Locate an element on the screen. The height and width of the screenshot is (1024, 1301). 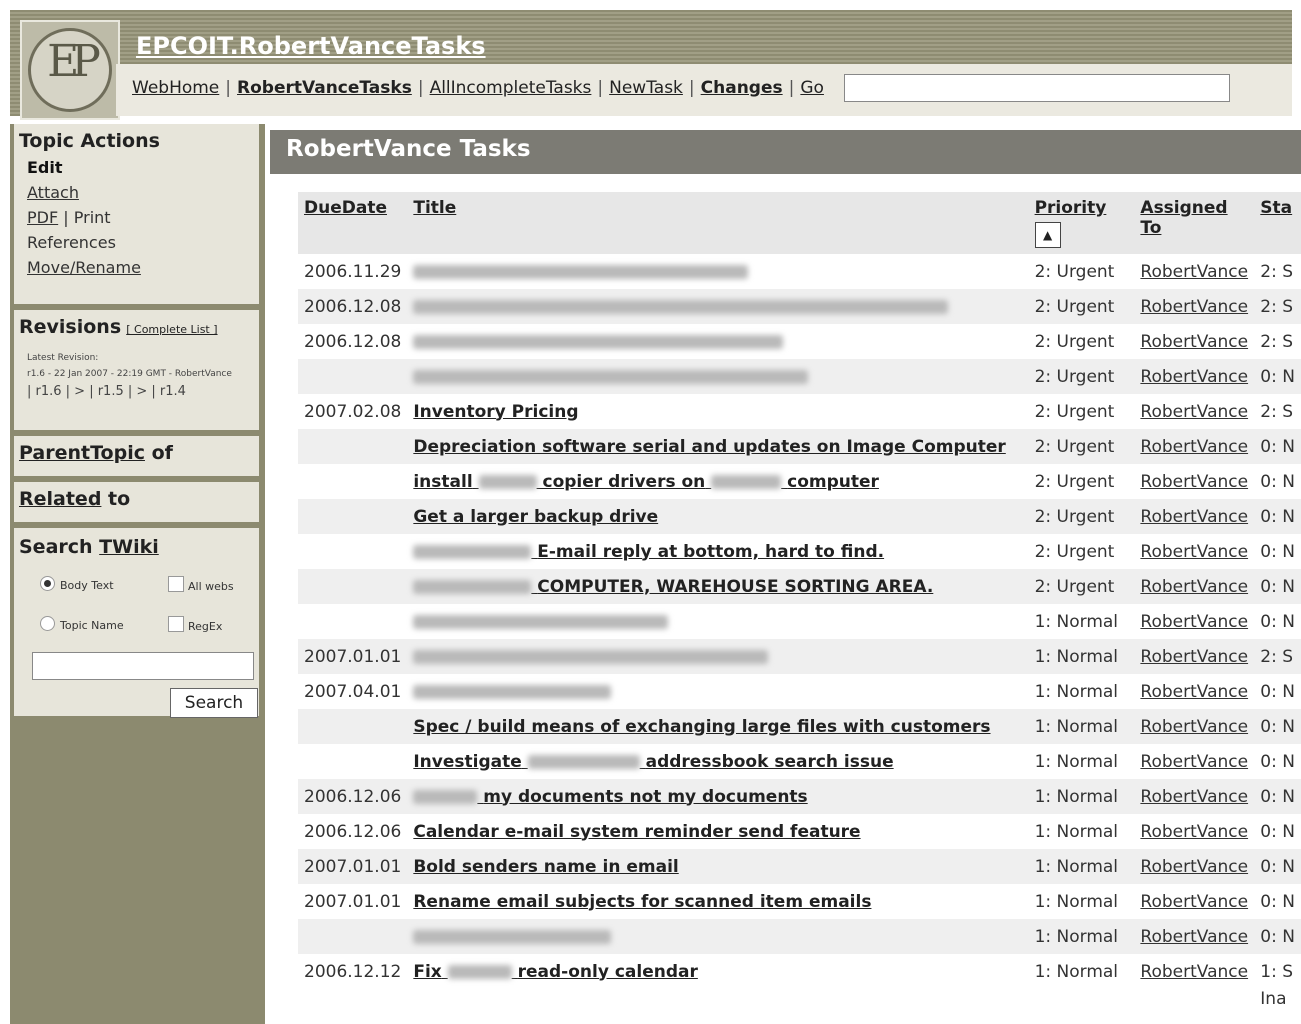
priority-header-label: Priority is located at coordinates (1082, 208).